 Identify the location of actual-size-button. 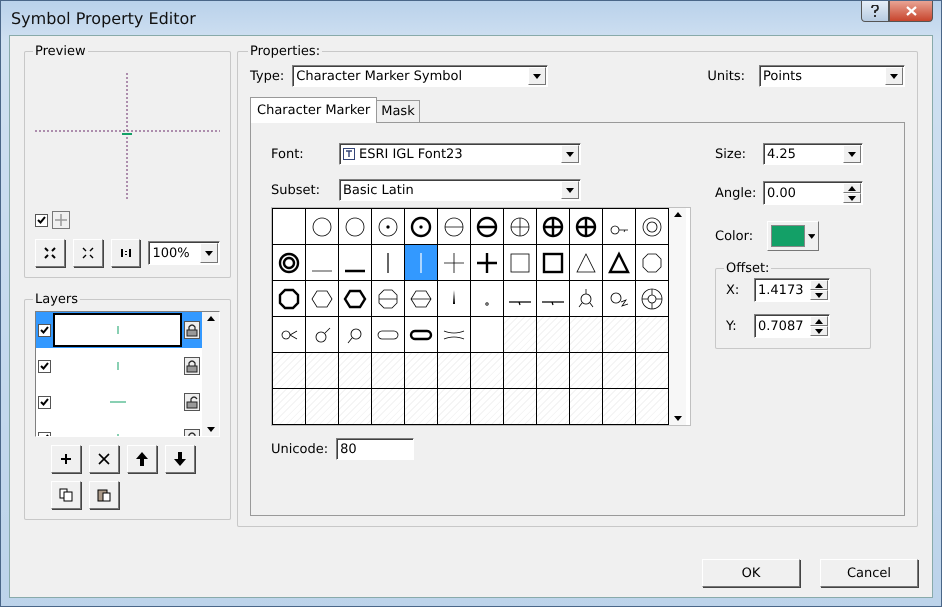
(125, 253).